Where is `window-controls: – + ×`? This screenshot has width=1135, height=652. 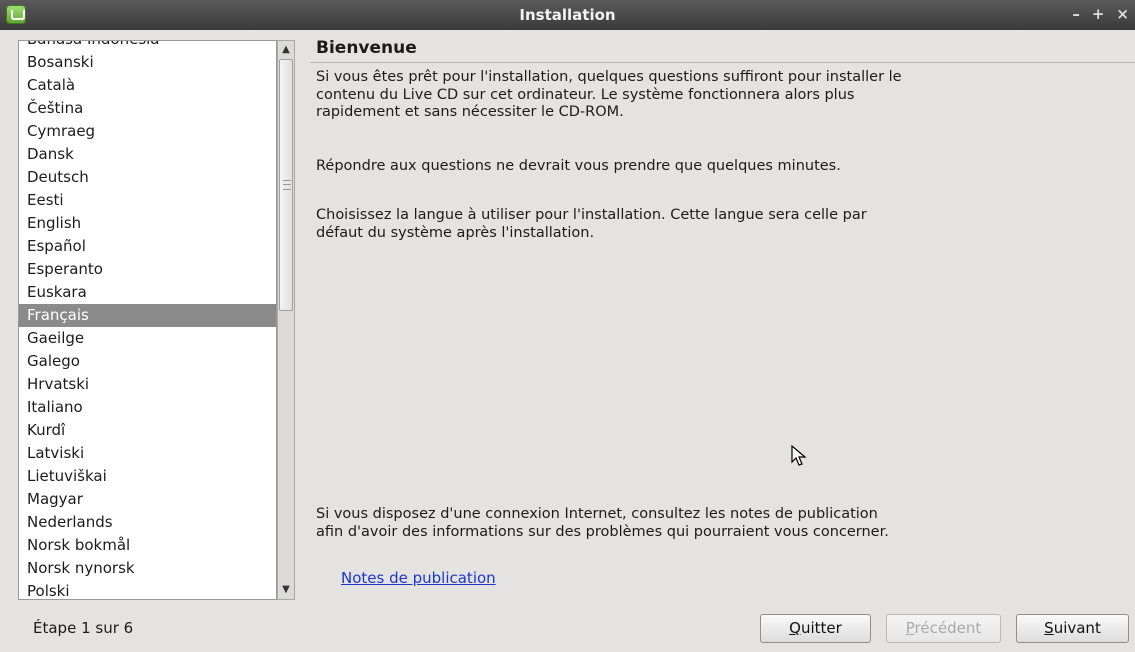 window-controls: – + × is located at coordinates (1100, 14).